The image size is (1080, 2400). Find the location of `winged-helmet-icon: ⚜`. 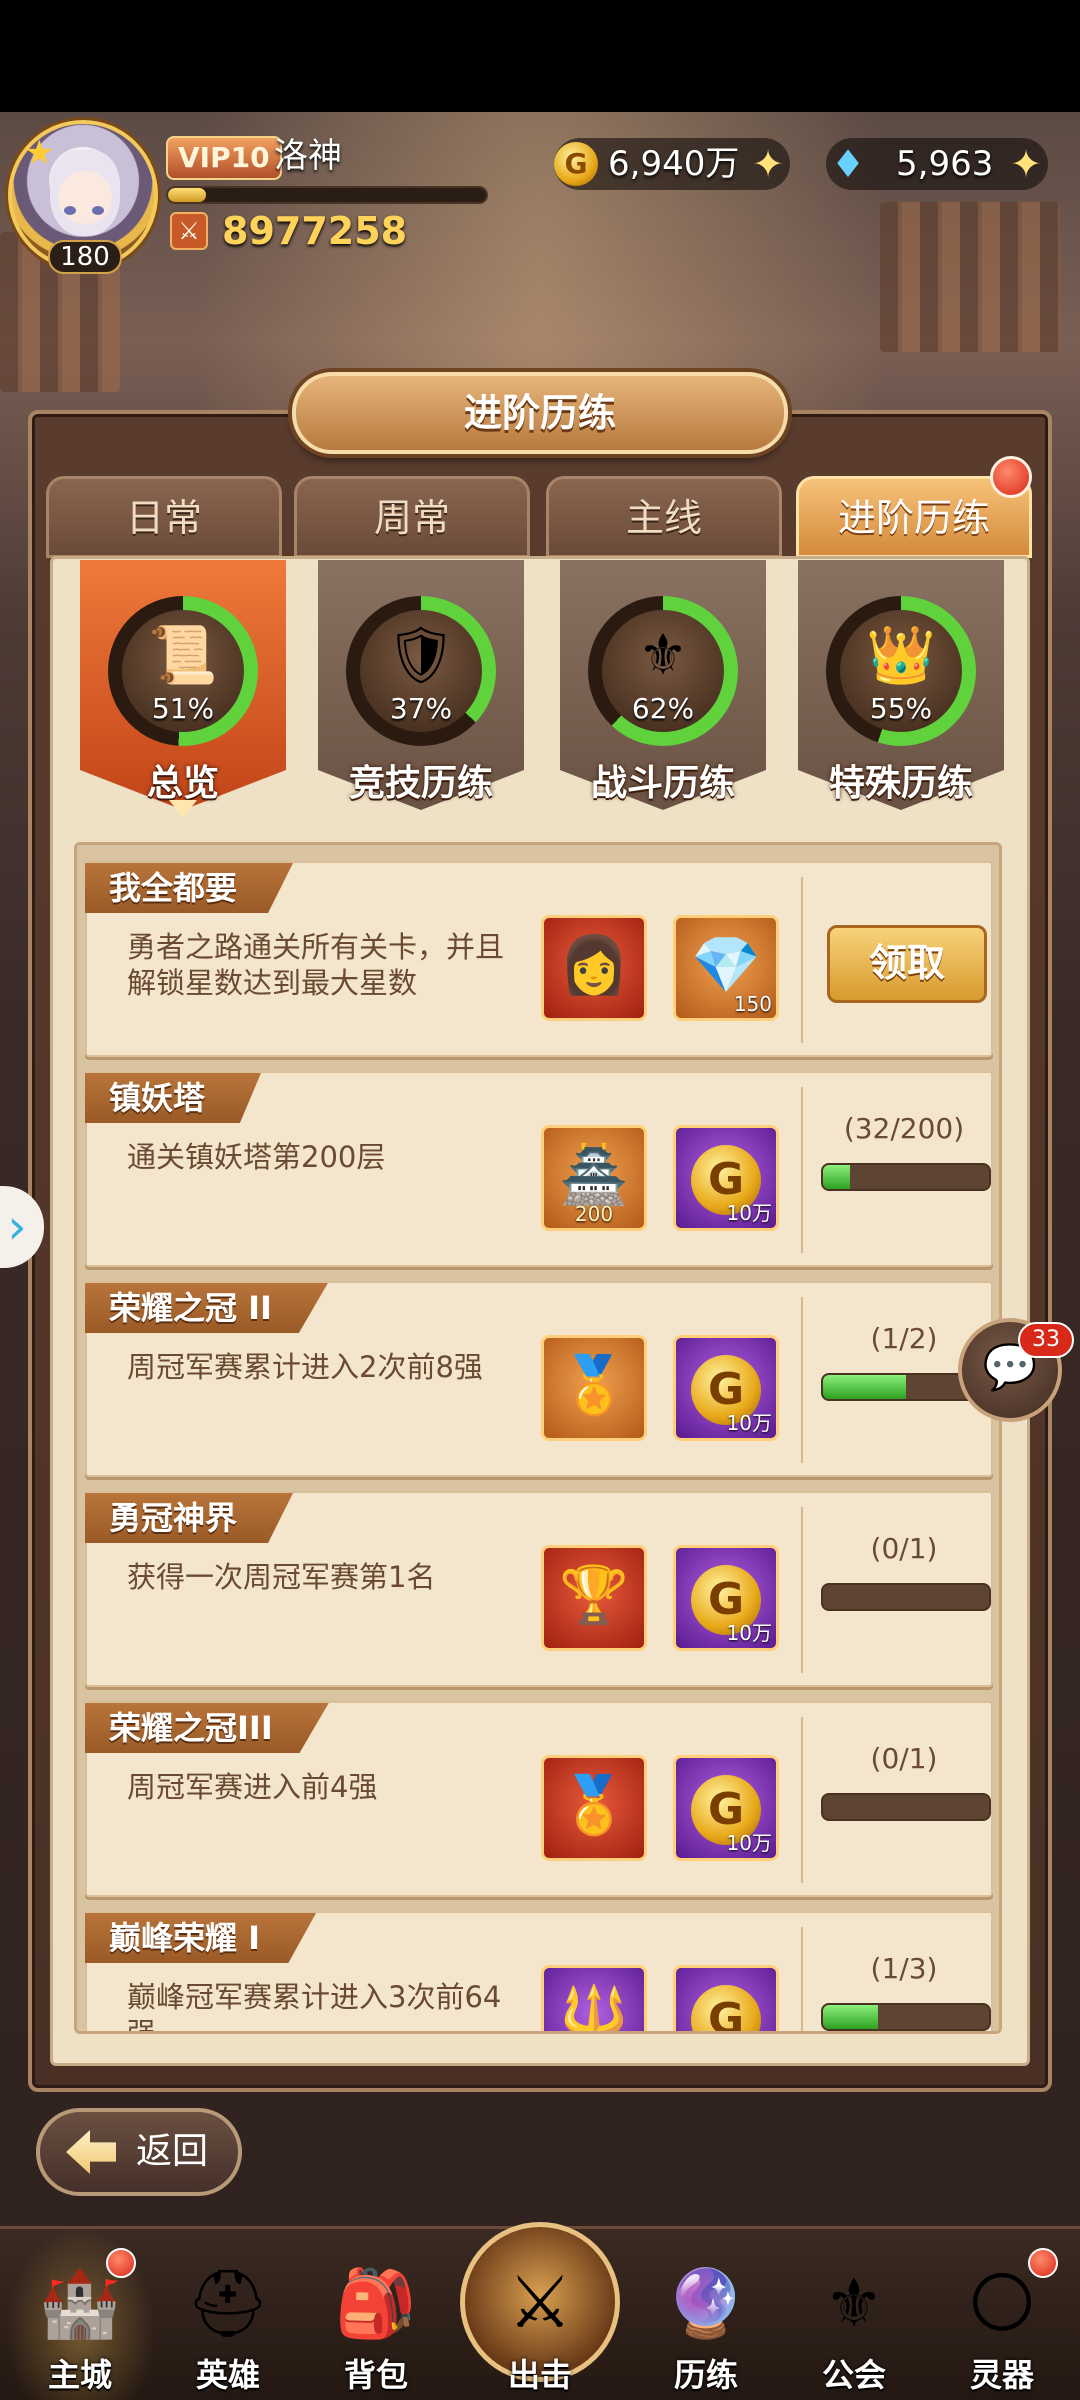

winged-helmet-icon: ⚜ is located at coordinates (663, 655).